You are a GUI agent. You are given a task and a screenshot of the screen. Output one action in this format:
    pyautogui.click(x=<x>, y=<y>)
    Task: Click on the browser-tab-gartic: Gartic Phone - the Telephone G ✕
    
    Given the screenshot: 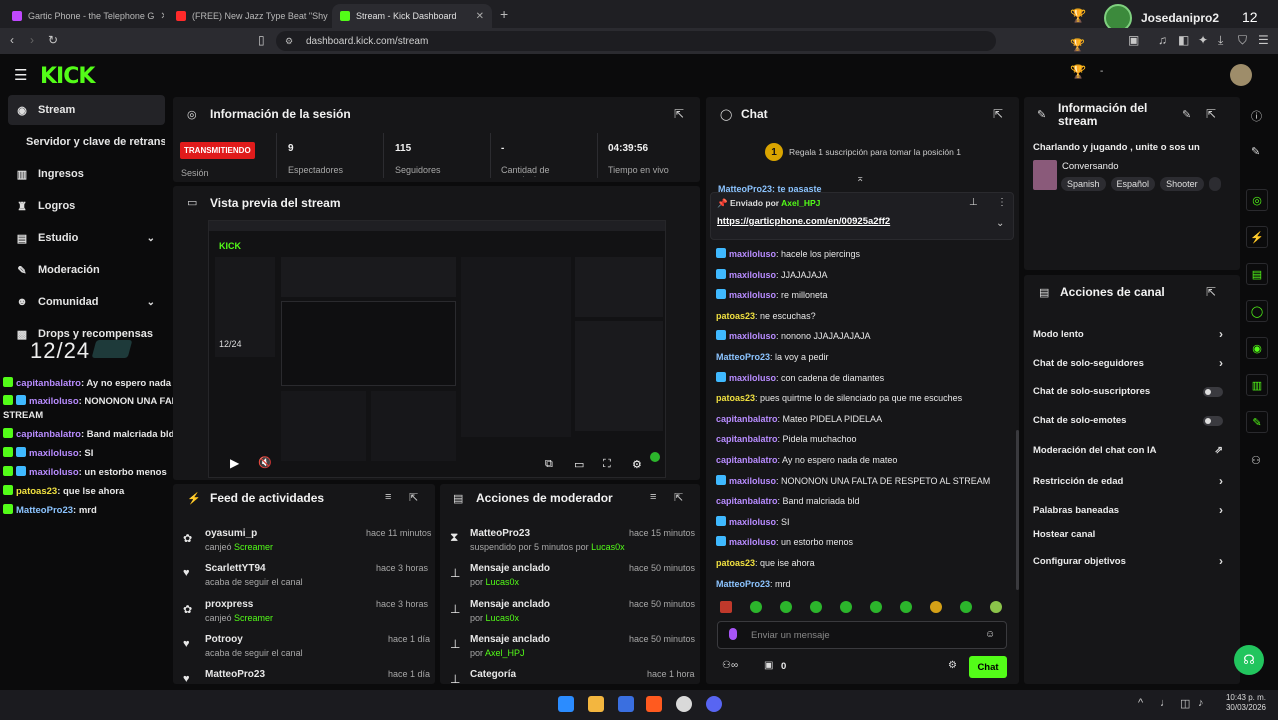 What is the action you would take?
    pyautogui.click(x=84, y=16)
    